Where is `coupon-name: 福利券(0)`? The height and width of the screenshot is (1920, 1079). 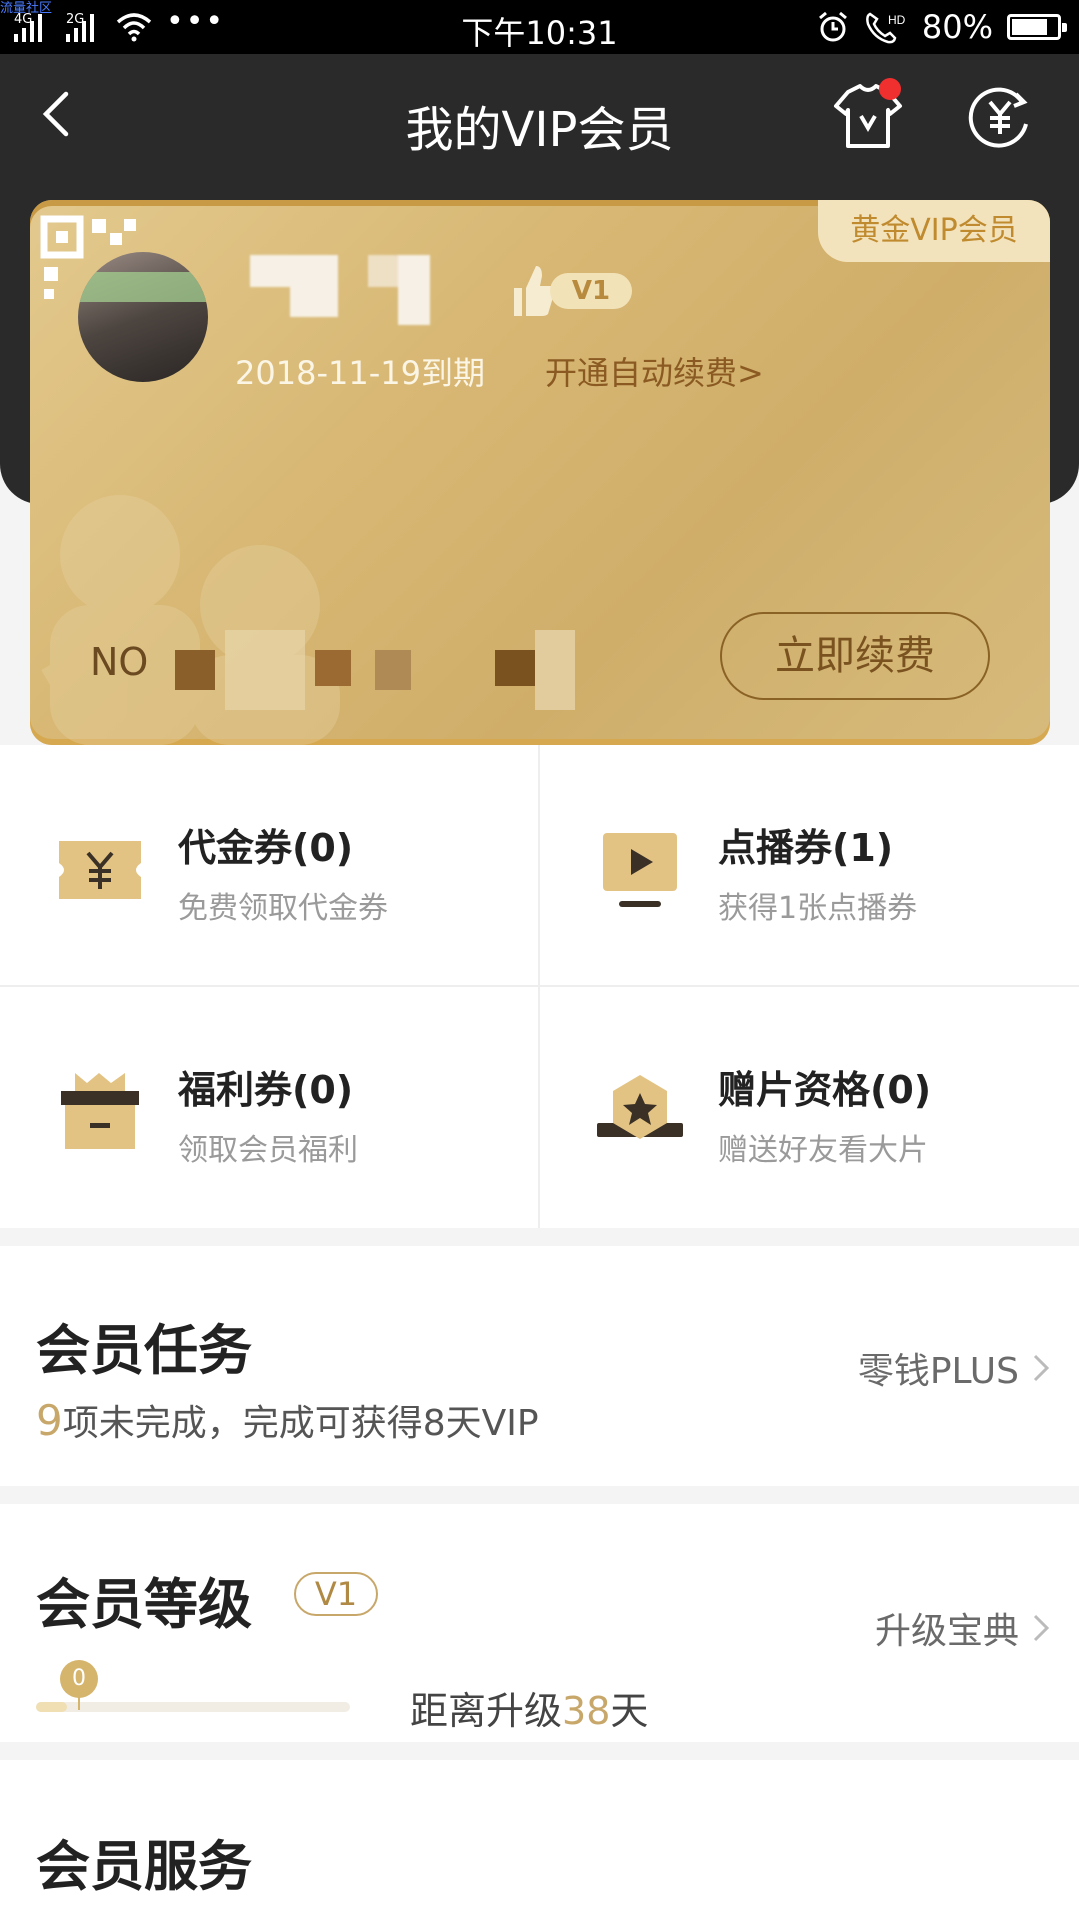 coupon-name: 福利券(0) is located at coordinates (266, 1090).